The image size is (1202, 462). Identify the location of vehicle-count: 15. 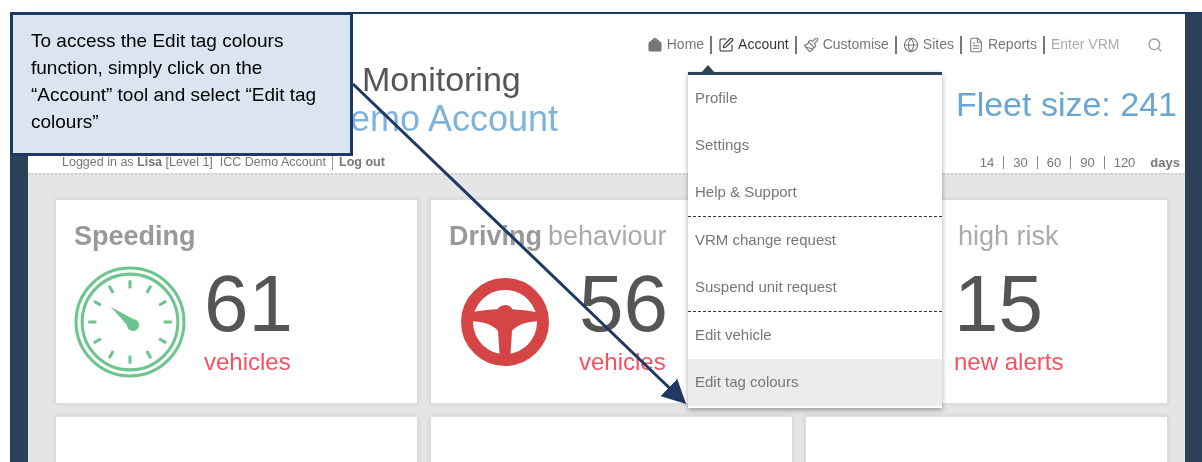
(999, 303).